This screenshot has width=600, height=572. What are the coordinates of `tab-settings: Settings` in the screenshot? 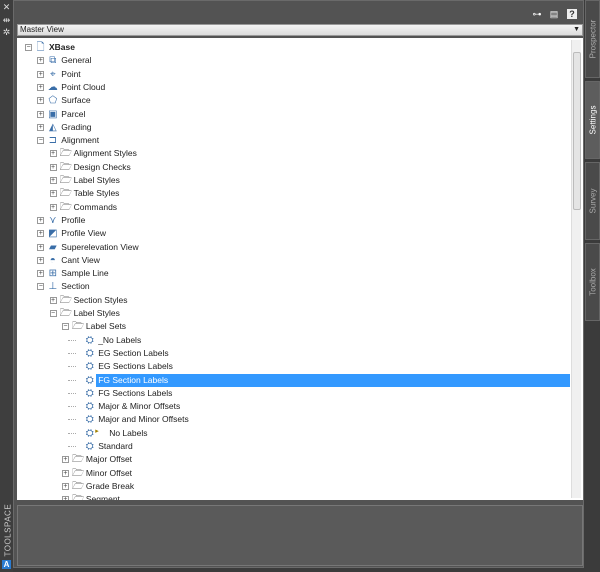 It's located at (592, 120).